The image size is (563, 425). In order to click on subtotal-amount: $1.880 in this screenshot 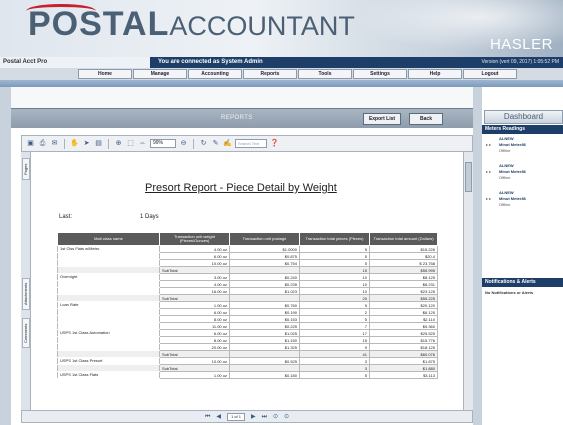, I will do `click(403, 368)`.